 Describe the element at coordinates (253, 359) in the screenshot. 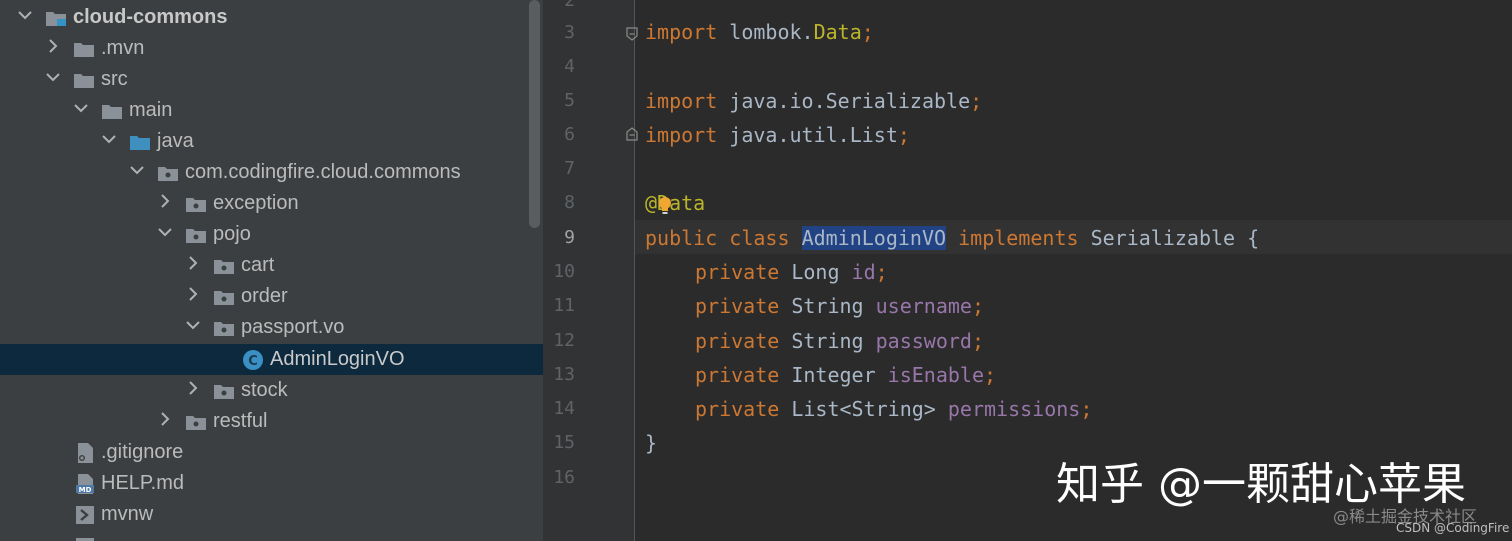

I see `java-class-icon: C` at that location.